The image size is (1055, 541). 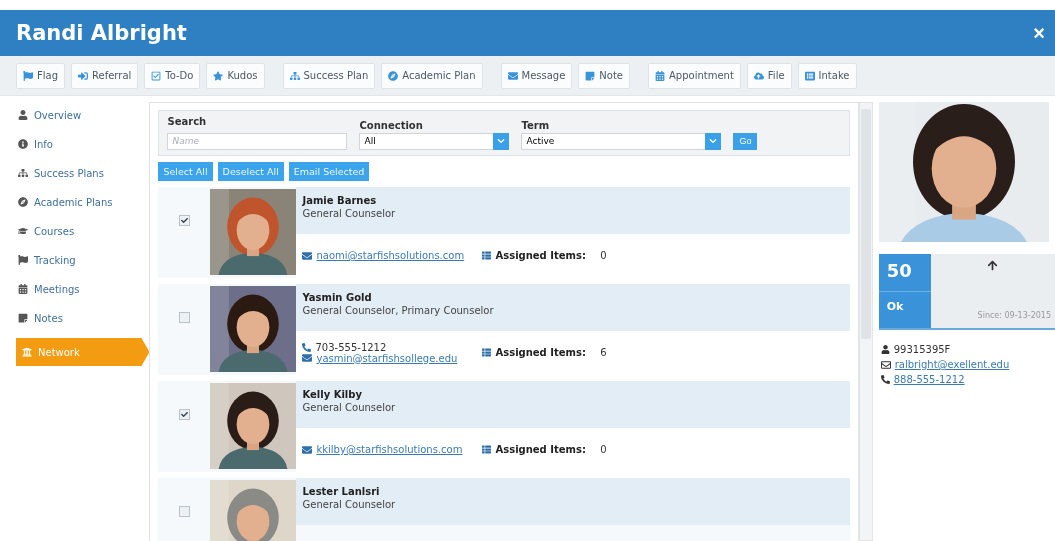 I want to click on field-label: Search, so click(x=187, y=121).